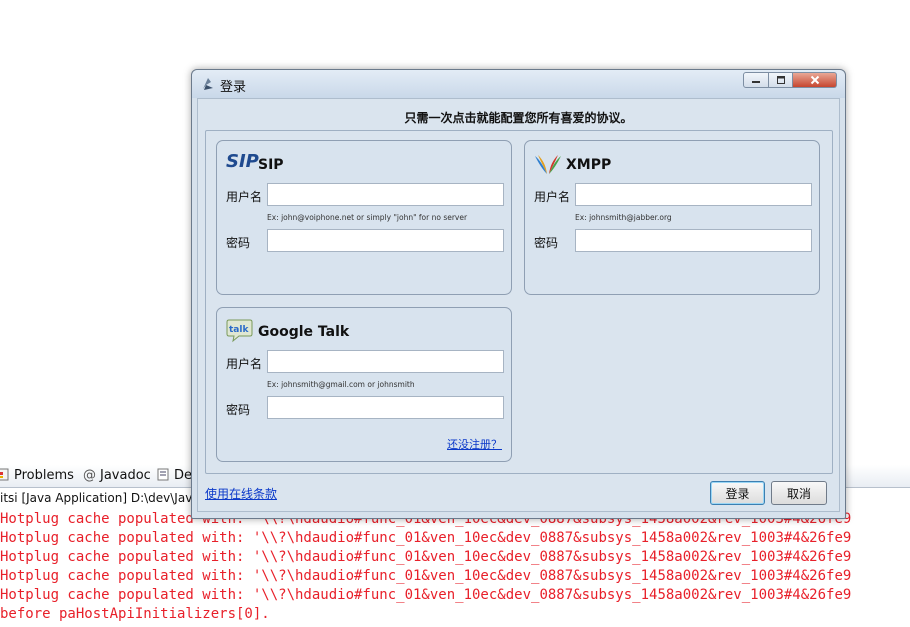 The height and width of the screenshot is (627, 910). What do you see at coordinates (623, 217) in the screenshot?
I see `xmpp-username-hint: Ex: johnsmith@jabber.org` at bounding box center [623, 217].